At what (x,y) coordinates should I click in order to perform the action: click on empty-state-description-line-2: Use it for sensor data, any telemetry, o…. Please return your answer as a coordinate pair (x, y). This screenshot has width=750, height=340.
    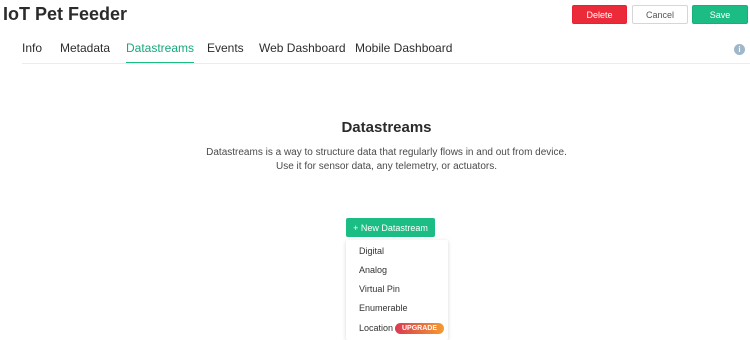
    Looking at the image, I should click on (386, 166).